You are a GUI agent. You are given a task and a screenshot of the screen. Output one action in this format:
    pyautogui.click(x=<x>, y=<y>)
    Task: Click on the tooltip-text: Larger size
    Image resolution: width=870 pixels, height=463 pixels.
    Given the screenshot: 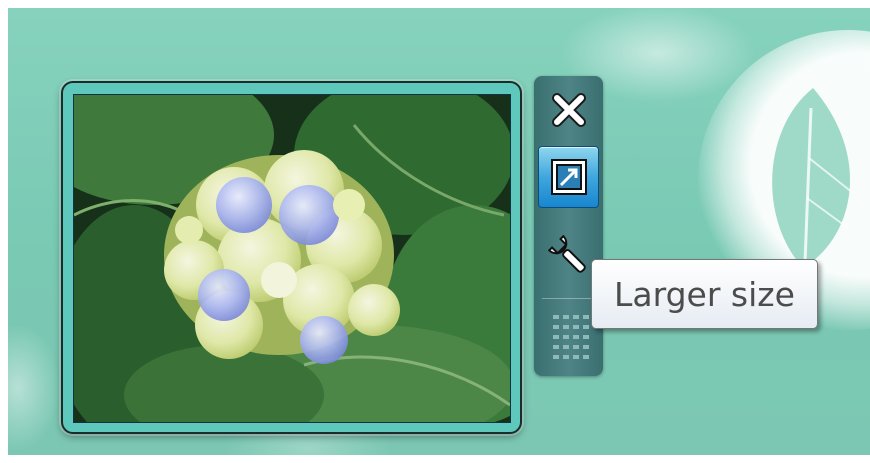 What is the action you would take?
    pyautogui.click(x=704, y=294)
    